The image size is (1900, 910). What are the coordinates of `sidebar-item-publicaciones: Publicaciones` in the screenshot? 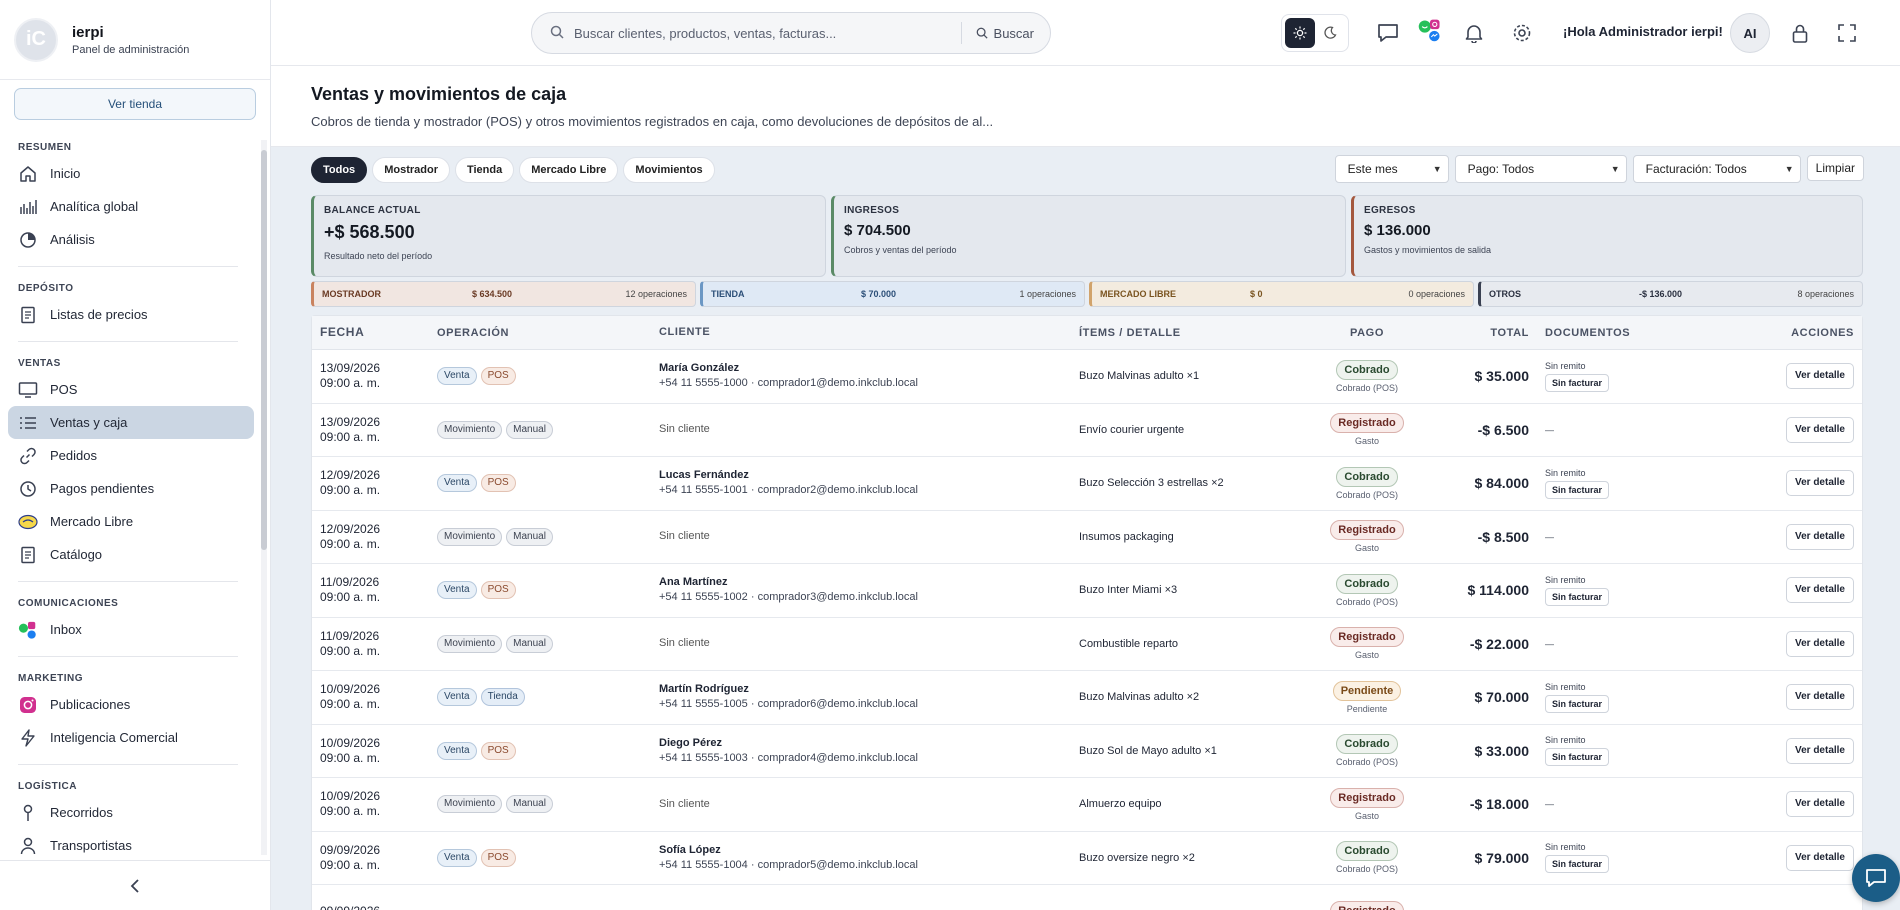 It's located at (131, 704).